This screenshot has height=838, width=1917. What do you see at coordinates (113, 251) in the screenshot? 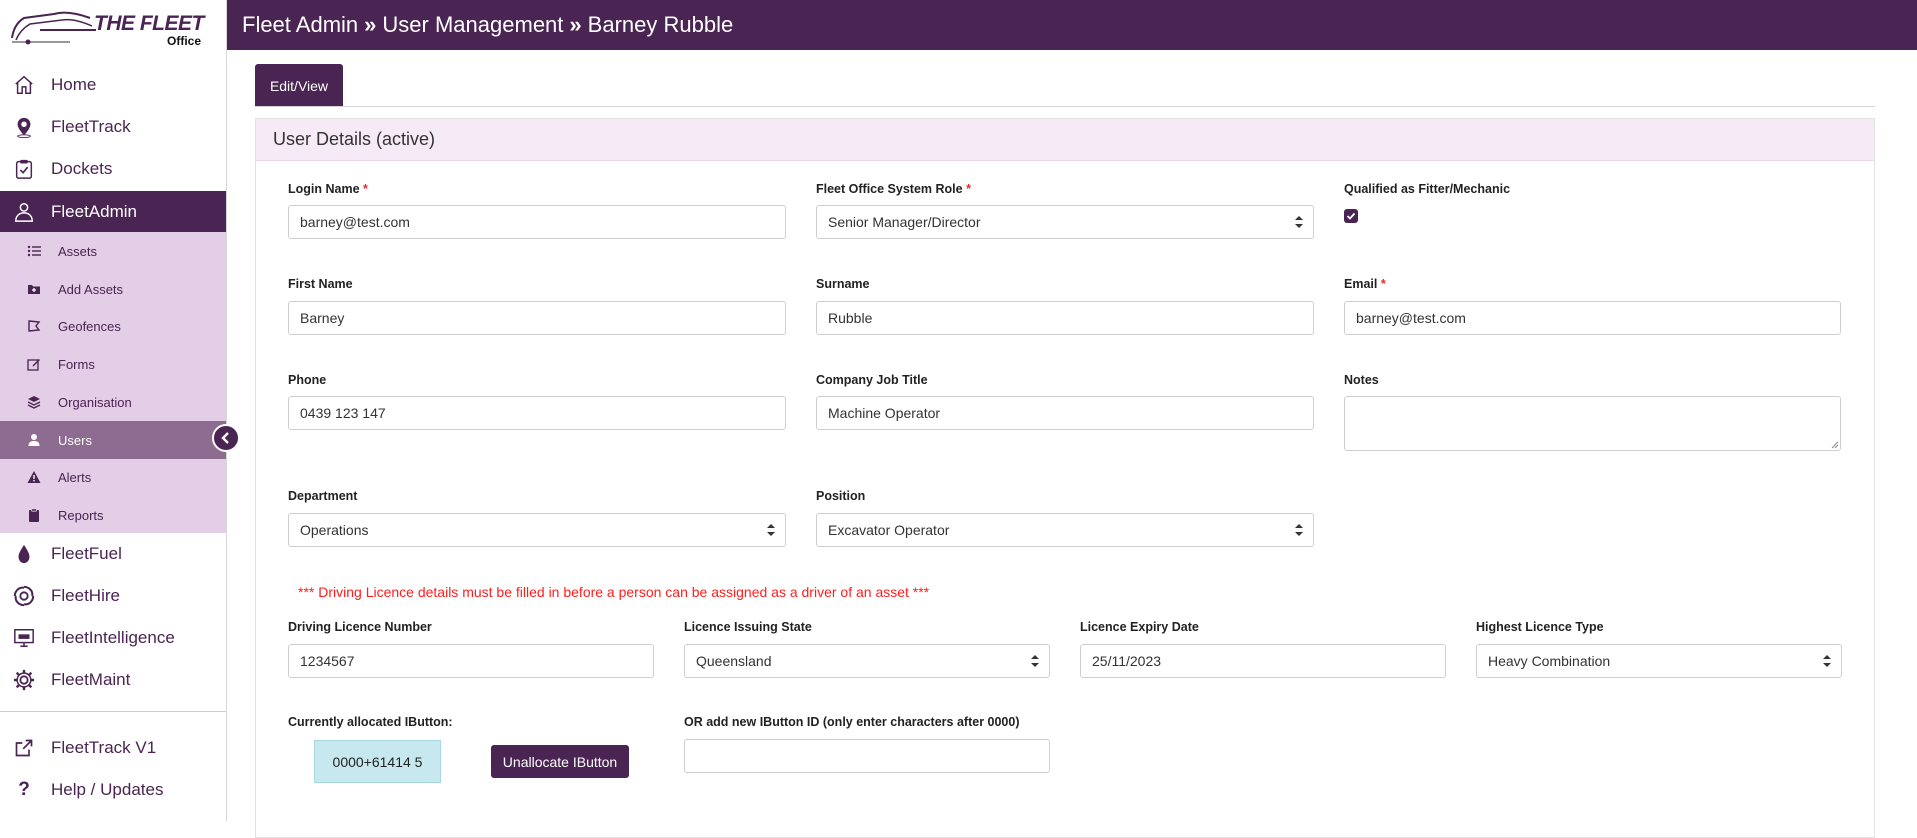
I see `sidebar-item-assets: Assets` at bounding box center [113, 251].